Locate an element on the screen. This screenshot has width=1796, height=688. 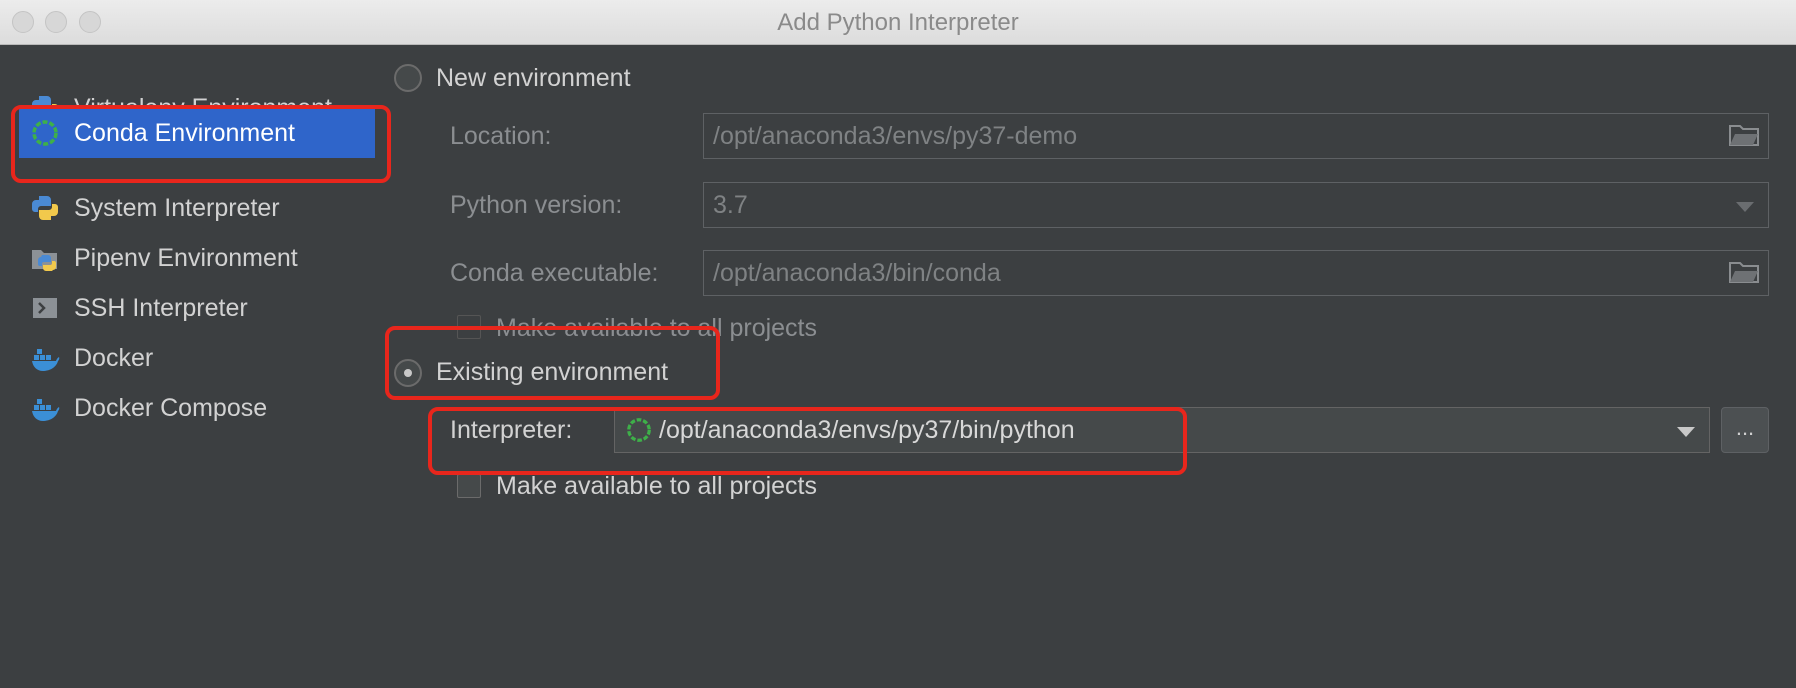
browse-conda-folder-icon is located at coordinates (1744, 272).